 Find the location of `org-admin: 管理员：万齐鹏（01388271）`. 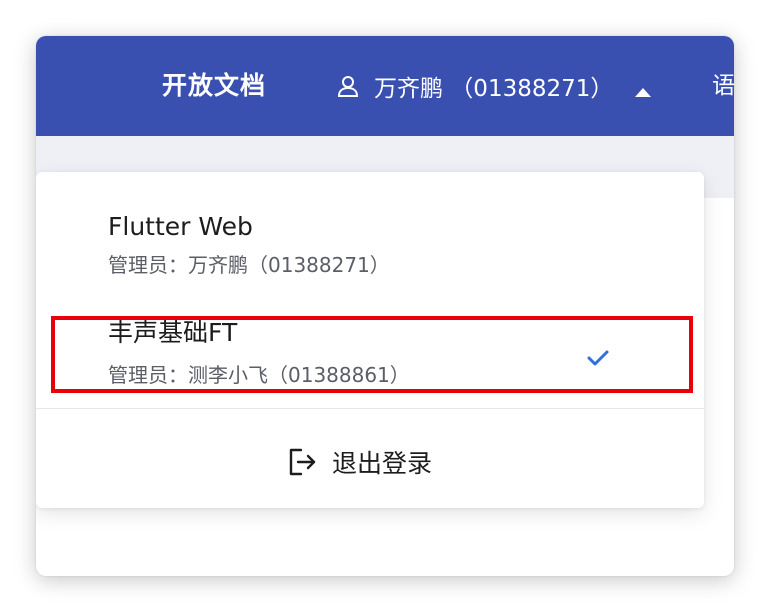

org-admin: 管理员：万齐鹏（01388271） is located at coordinates (249, 265).